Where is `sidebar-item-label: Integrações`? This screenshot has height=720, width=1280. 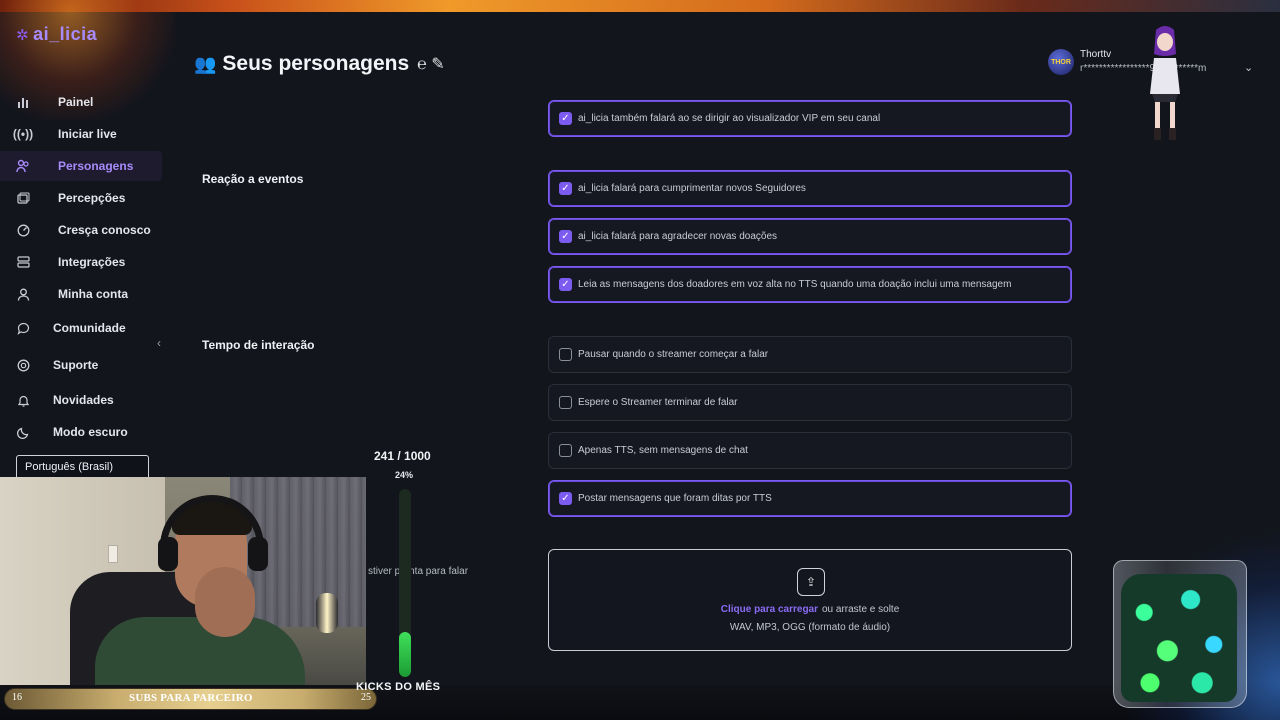 sidebar-item-label: Integrações is located at coordinates (92, 262).